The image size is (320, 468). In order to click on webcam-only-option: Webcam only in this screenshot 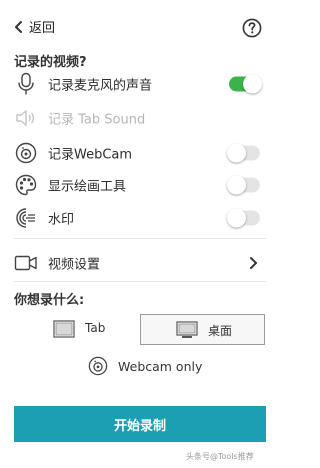, I will do `click(145, 366)`.